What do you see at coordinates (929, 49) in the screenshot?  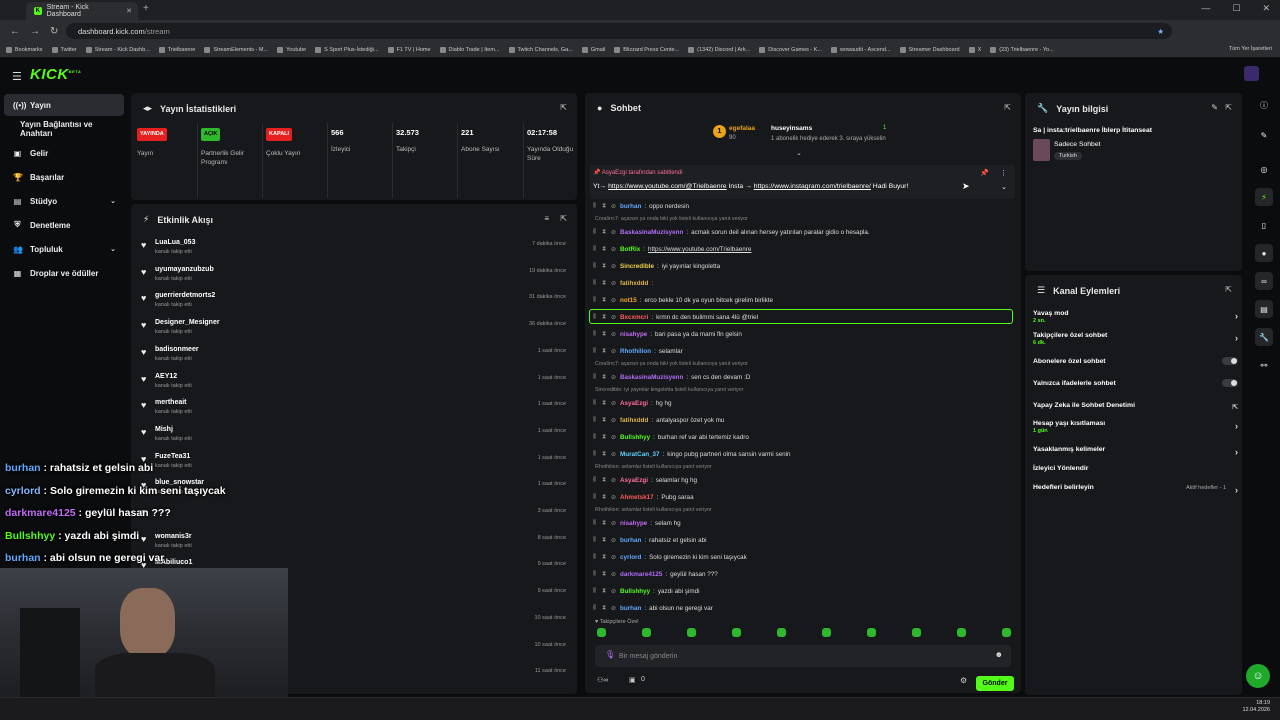 I see `bookmark-item: Streamer Dashboard` at bounding box center [929, 49].